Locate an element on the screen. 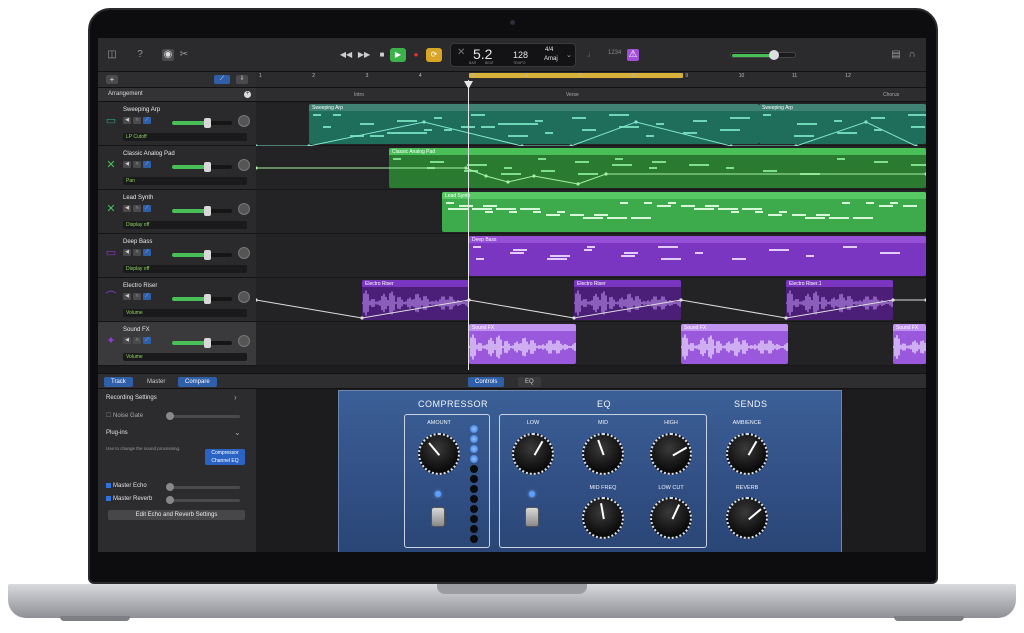  automation-parameter: LP Cutoff is located at coordinates (185, 137).